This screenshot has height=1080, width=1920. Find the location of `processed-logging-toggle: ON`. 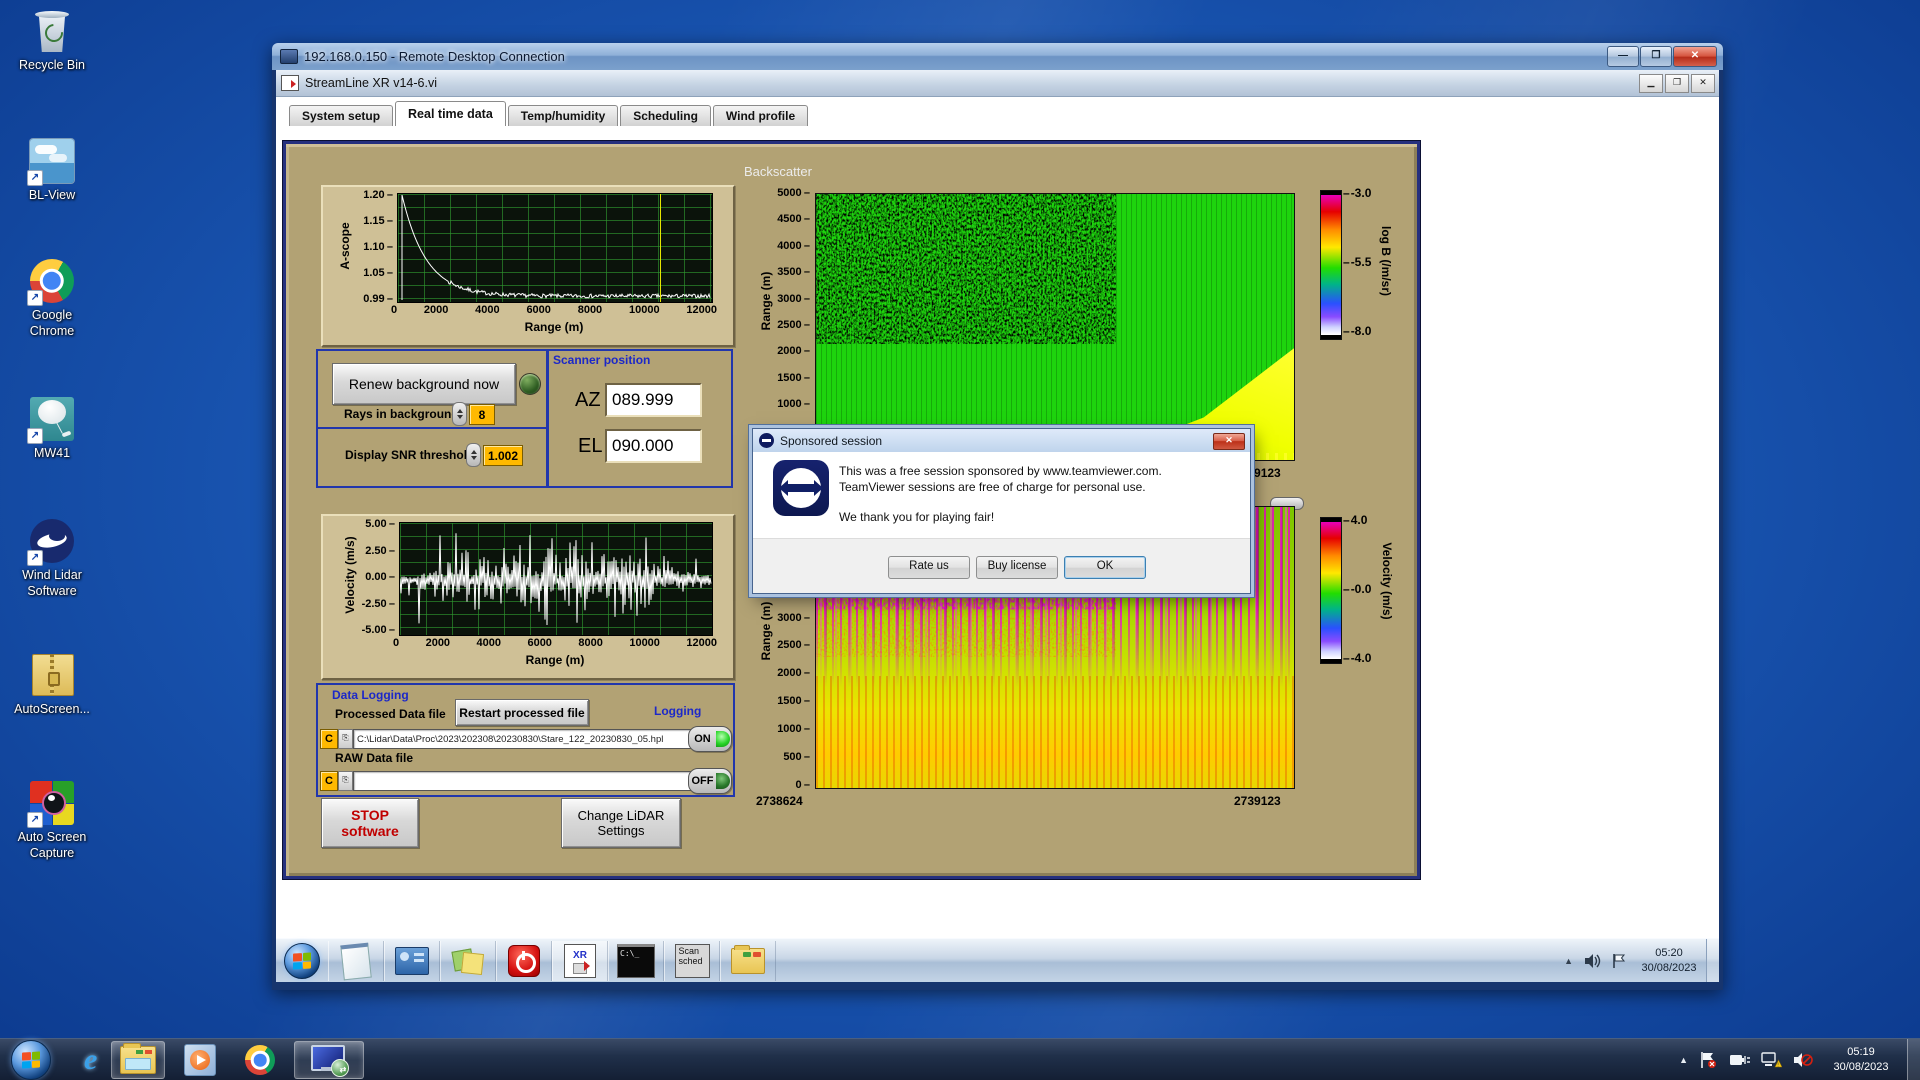

processed-logging-toggle: ON is located at coordinates (710, 739).